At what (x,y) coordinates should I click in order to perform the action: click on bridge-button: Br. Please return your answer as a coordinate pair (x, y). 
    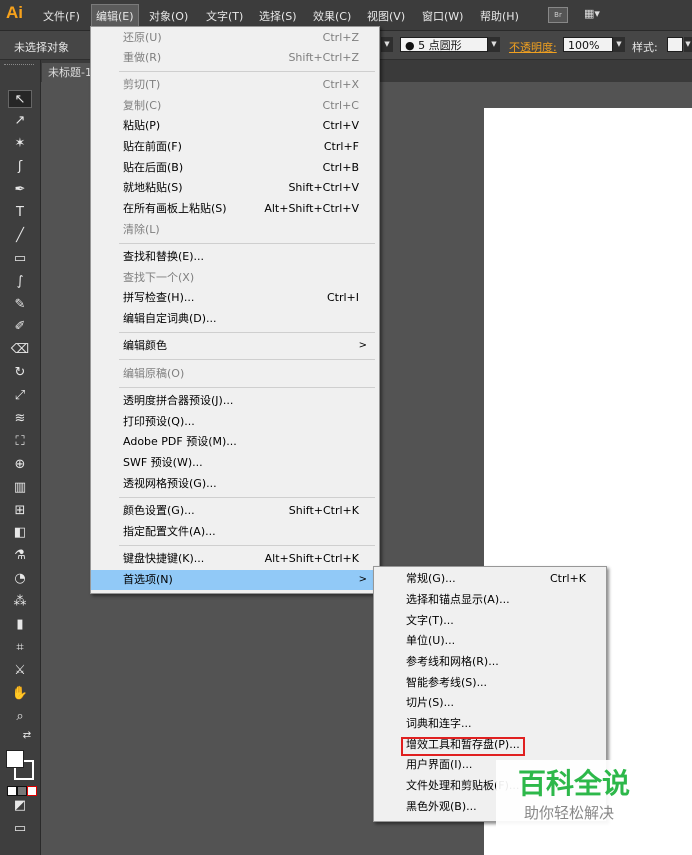
    Looking at the image, I should click on (558, 15).